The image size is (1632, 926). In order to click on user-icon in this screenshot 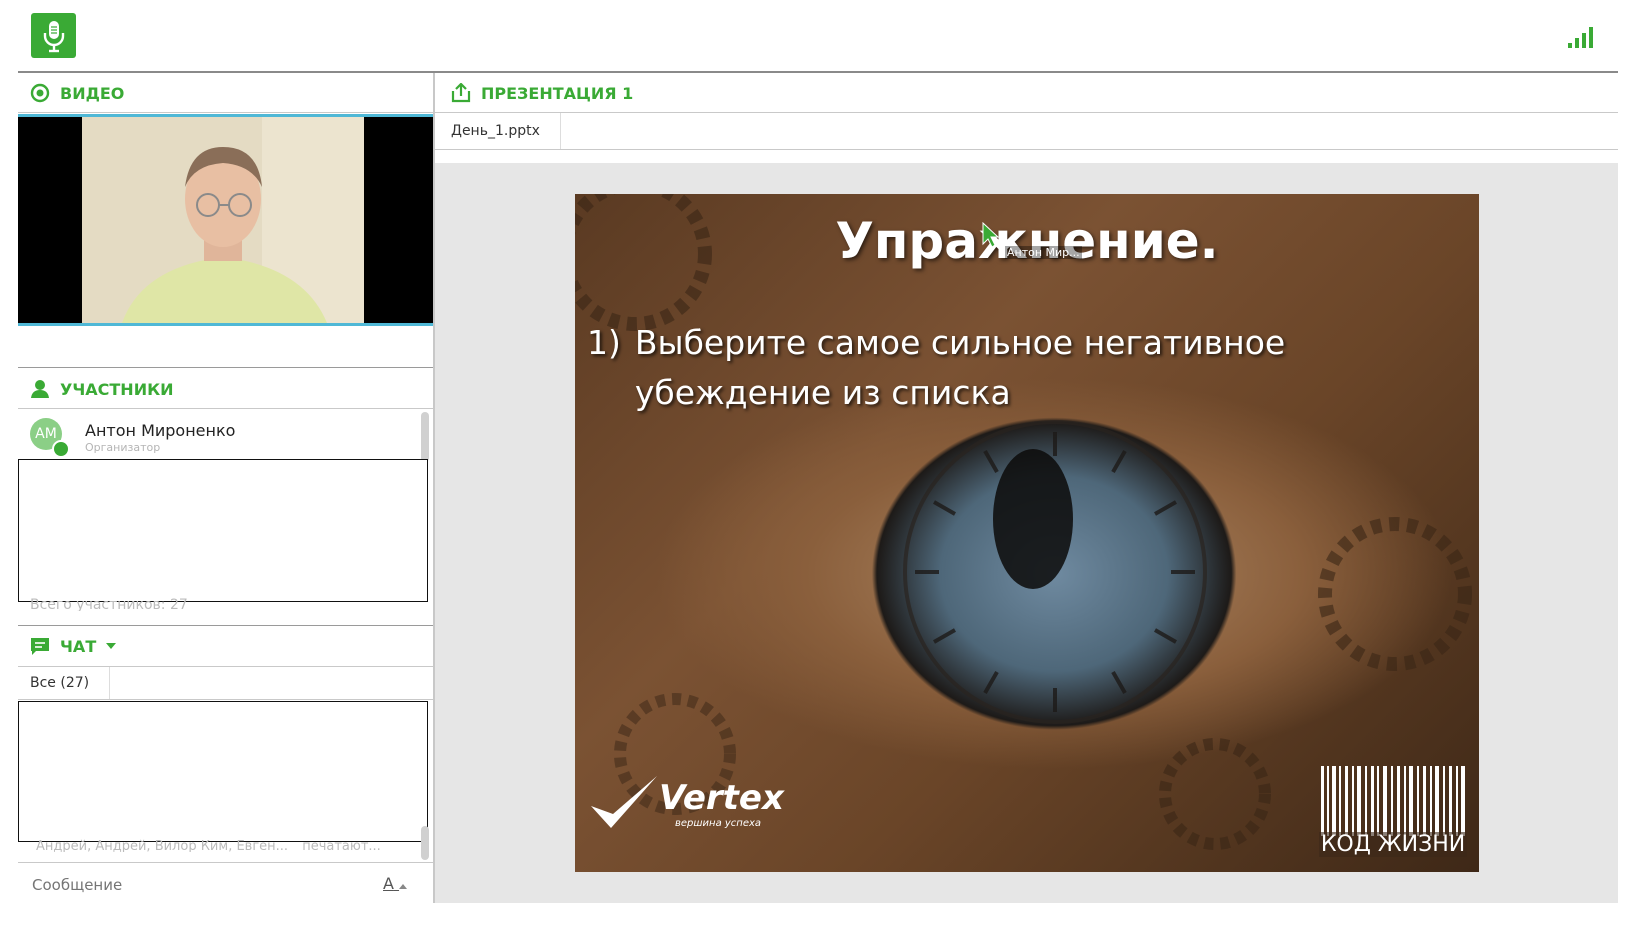, I will do `click(40, 389)`.